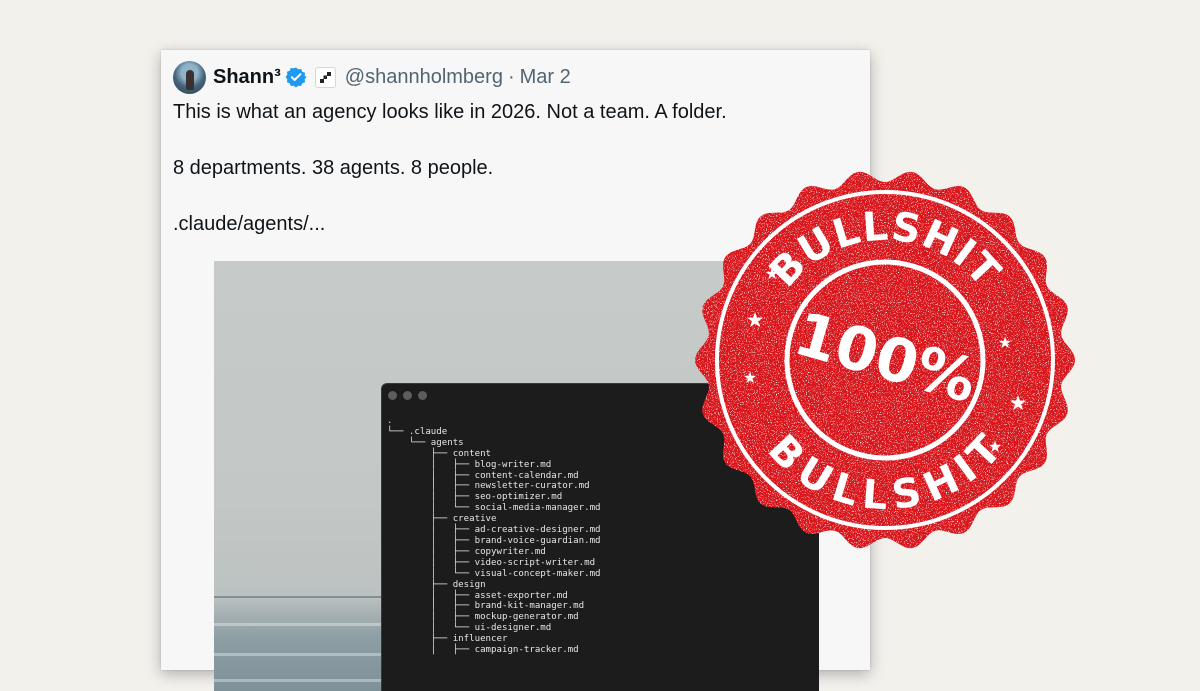 This screenshot has height=691, width=1200. I want to click on verified-badge-icon, so click(296, 77).